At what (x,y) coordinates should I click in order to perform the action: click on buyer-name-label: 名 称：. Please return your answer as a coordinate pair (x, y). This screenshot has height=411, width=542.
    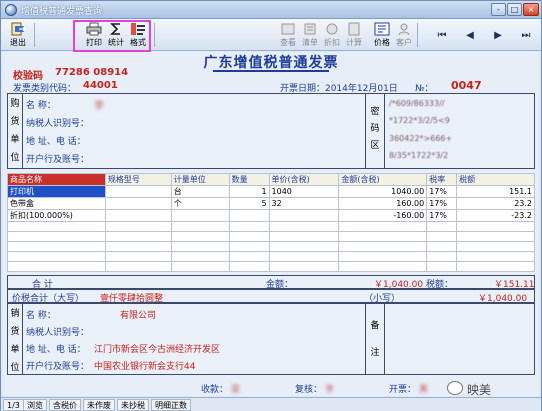
    Looking at the image, I should click on (41, 106).